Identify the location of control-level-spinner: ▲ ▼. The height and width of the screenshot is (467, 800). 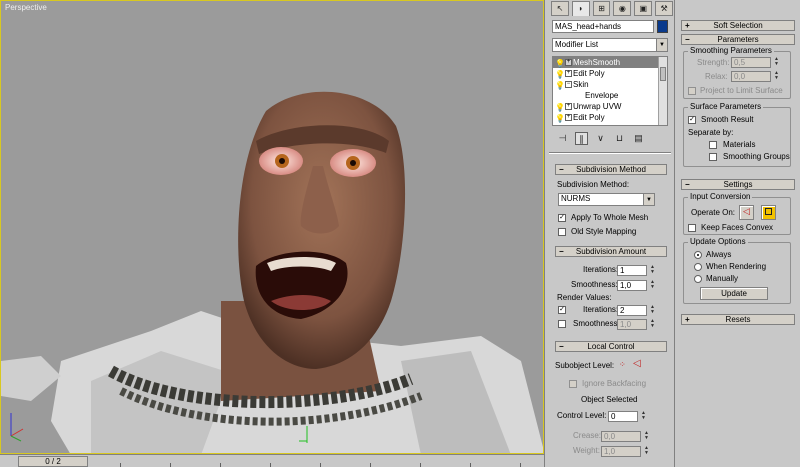
(643, 416).